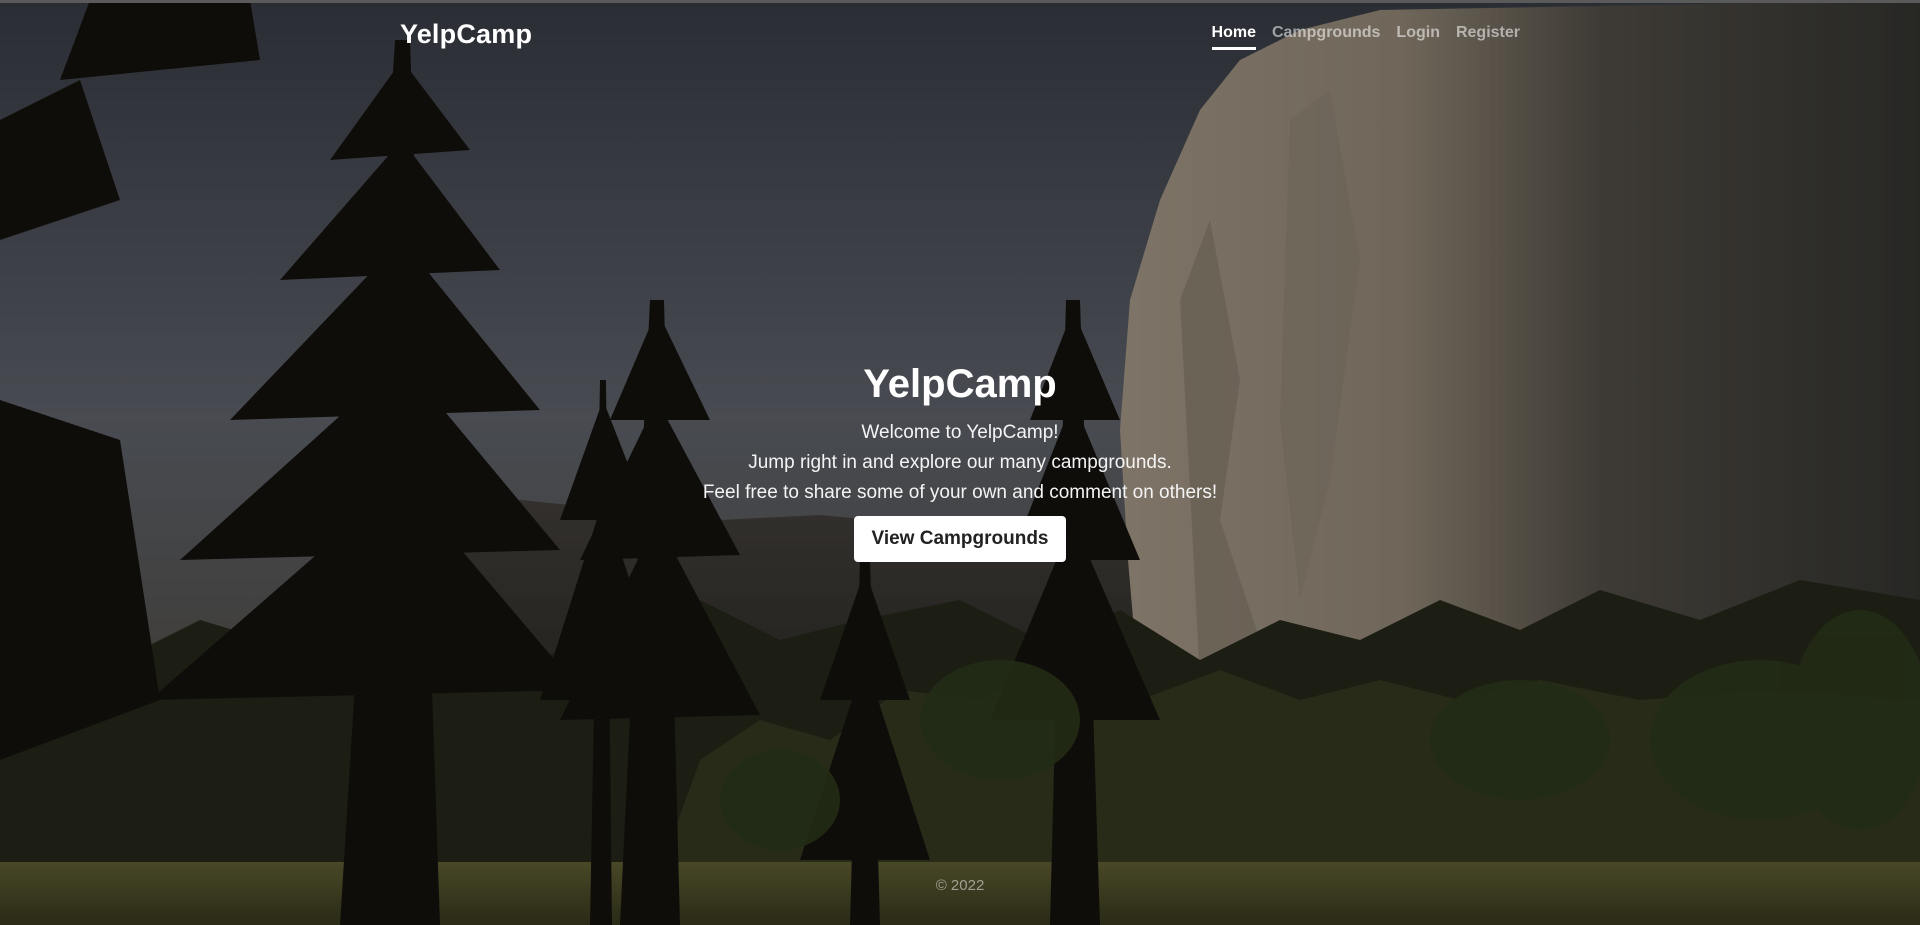 This screenshot has height=925, width=1920. Describe the element at coordinates (960, 432) in the screenshot. I see `hero-welcome-text: Welcome to YelpCamp!` at that location.